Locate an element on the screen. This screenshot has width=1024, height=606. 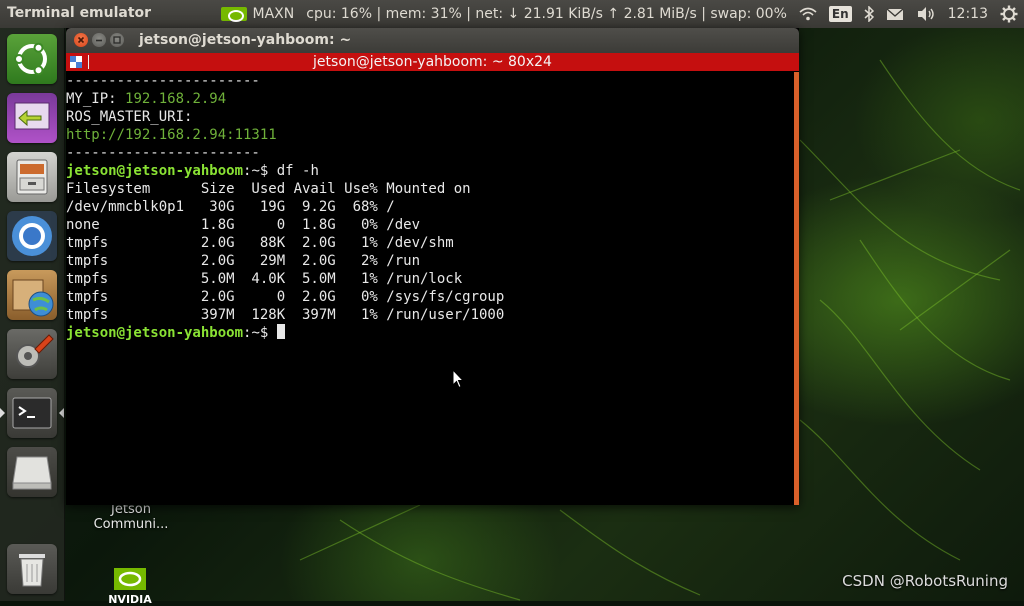
tab-title: jetson@jetson-yahboom: ~ 80x24 is located at coordinates (432, 62).